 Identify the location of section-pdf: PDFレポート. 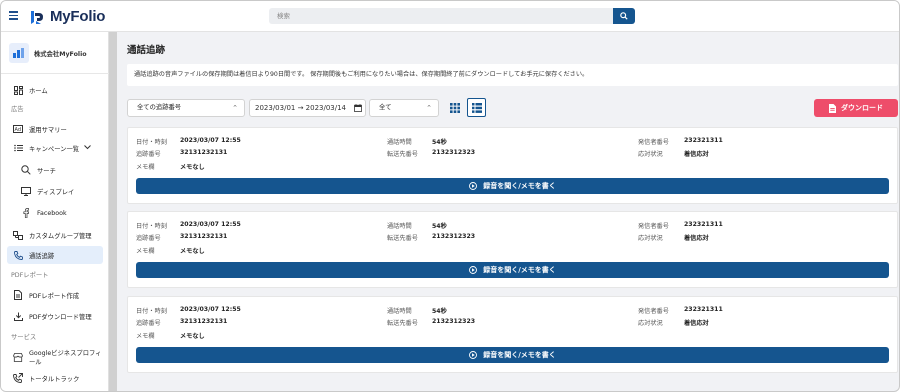
(30, 275).